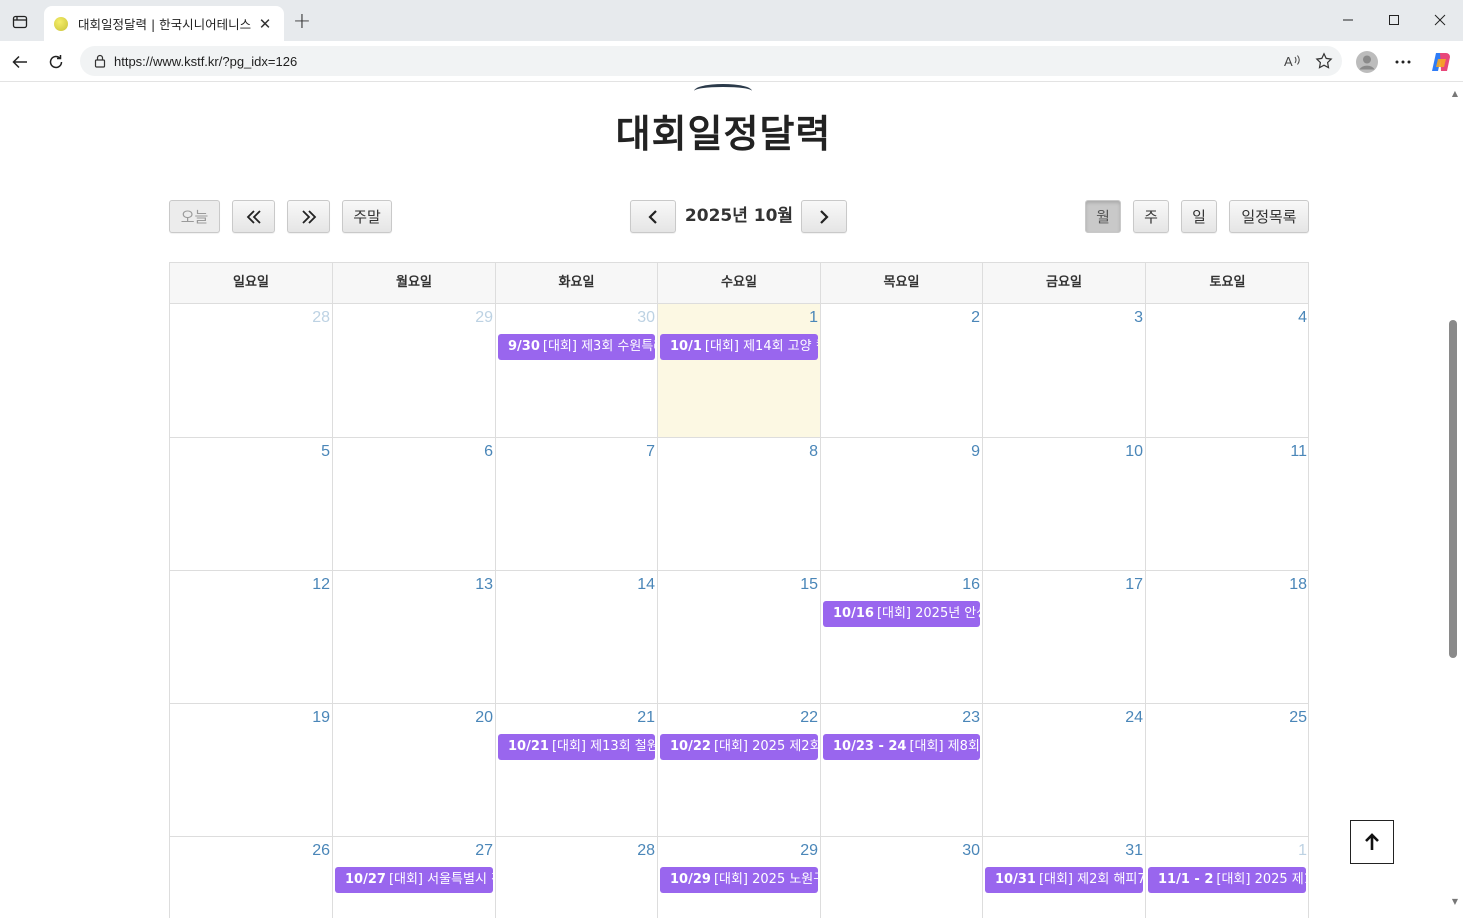 The width and height of the screenshot is (1463, 918). Describe the element at coordinates (302, 21) in the screenshot. I see `new-tab-button: +` at that location.